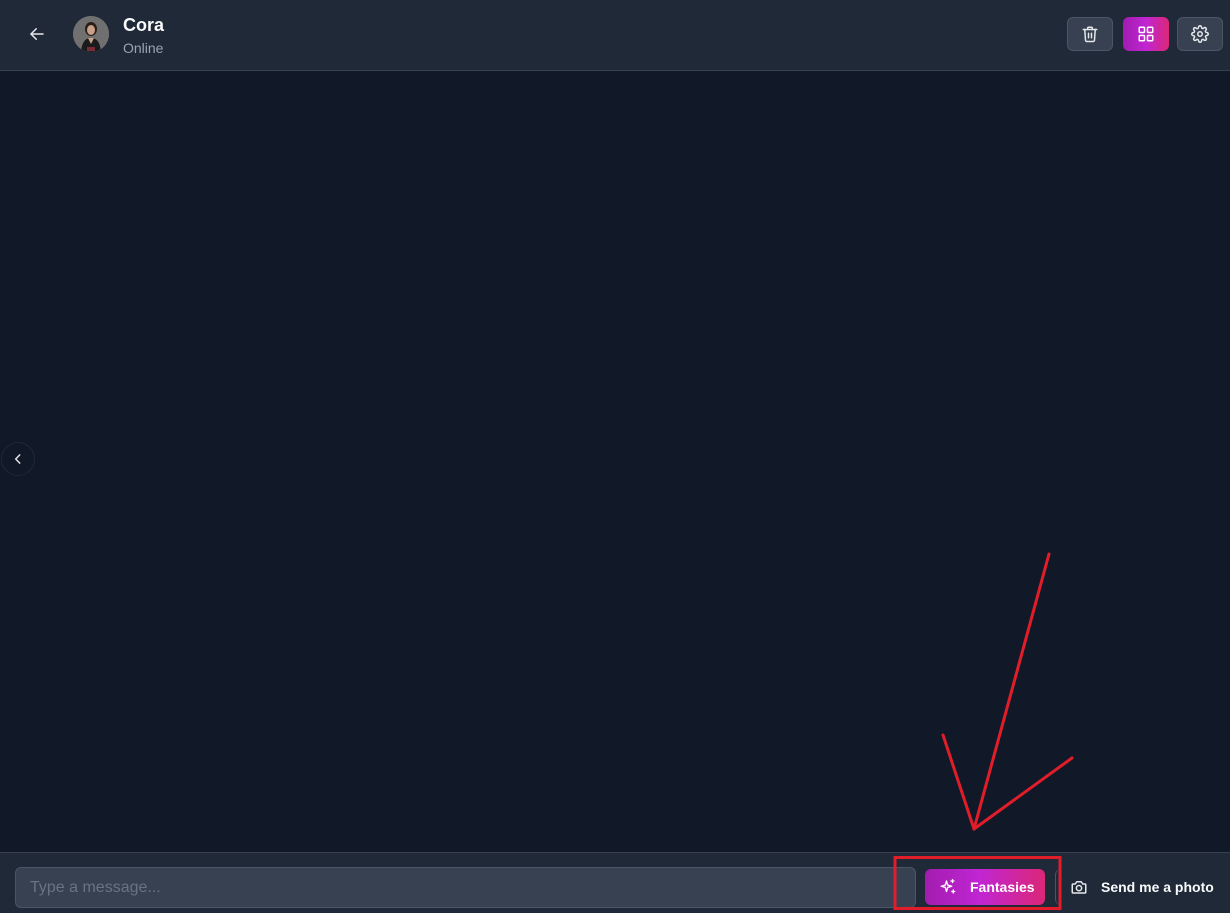 The height and width of the screenshot is (913, 1230). I want to click on sidebar-toggle-button, so click(18, 459).